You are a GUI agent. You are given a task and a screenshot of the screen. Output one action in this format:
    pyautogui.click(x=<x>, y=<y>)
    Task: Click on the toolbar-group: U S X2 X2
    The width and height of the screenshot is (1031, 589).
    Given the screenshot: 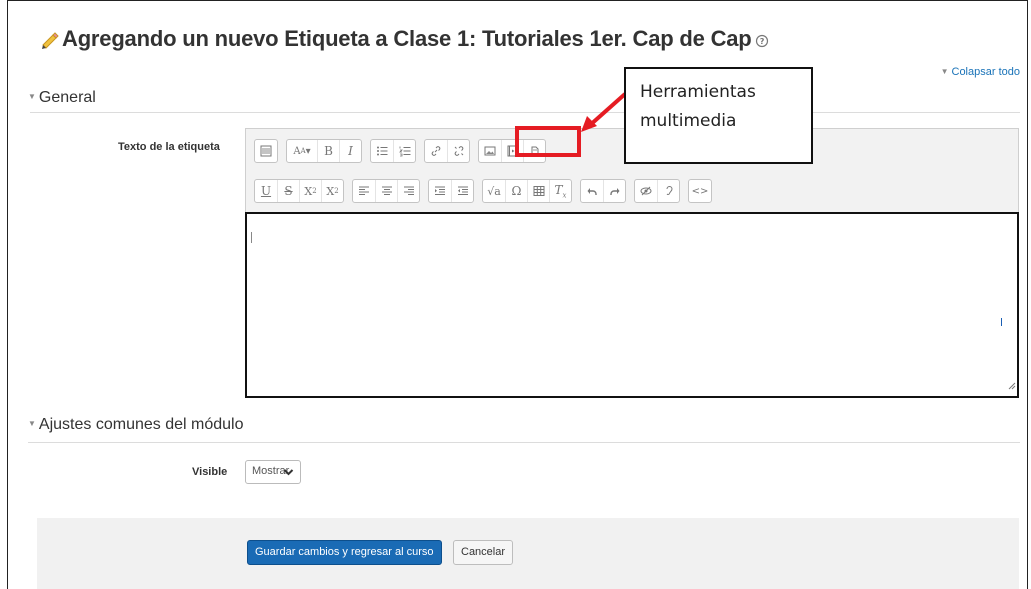 What is the action you would take?
    pyautogui.click(x=299, y=191)
    